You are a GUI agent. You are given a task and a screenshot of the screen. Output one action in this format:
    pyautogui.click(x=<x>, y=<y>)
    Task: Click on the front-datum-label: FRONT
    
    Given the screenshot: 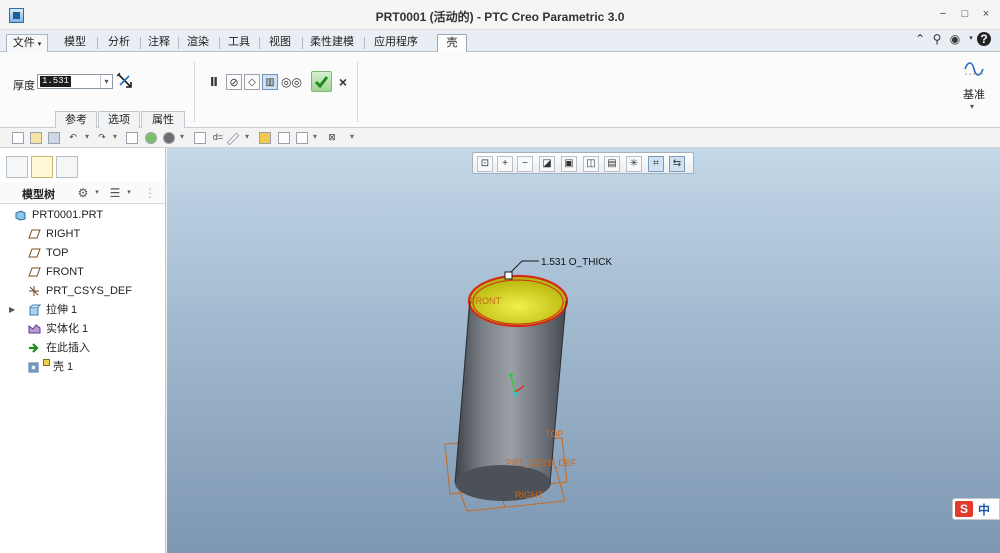 What is the action you would take?
    pyautogui.click(x=485, y=301)
    